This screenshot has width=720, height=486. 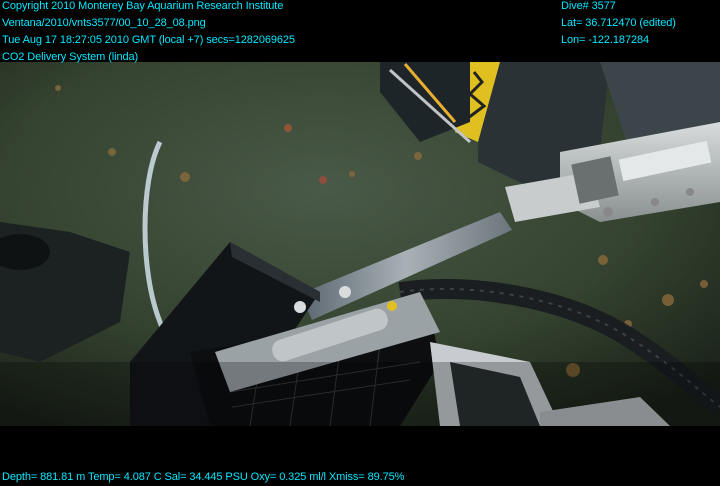 I want to click on system-line: CO2 Delivery System (linda), so click(x=70, y=57).